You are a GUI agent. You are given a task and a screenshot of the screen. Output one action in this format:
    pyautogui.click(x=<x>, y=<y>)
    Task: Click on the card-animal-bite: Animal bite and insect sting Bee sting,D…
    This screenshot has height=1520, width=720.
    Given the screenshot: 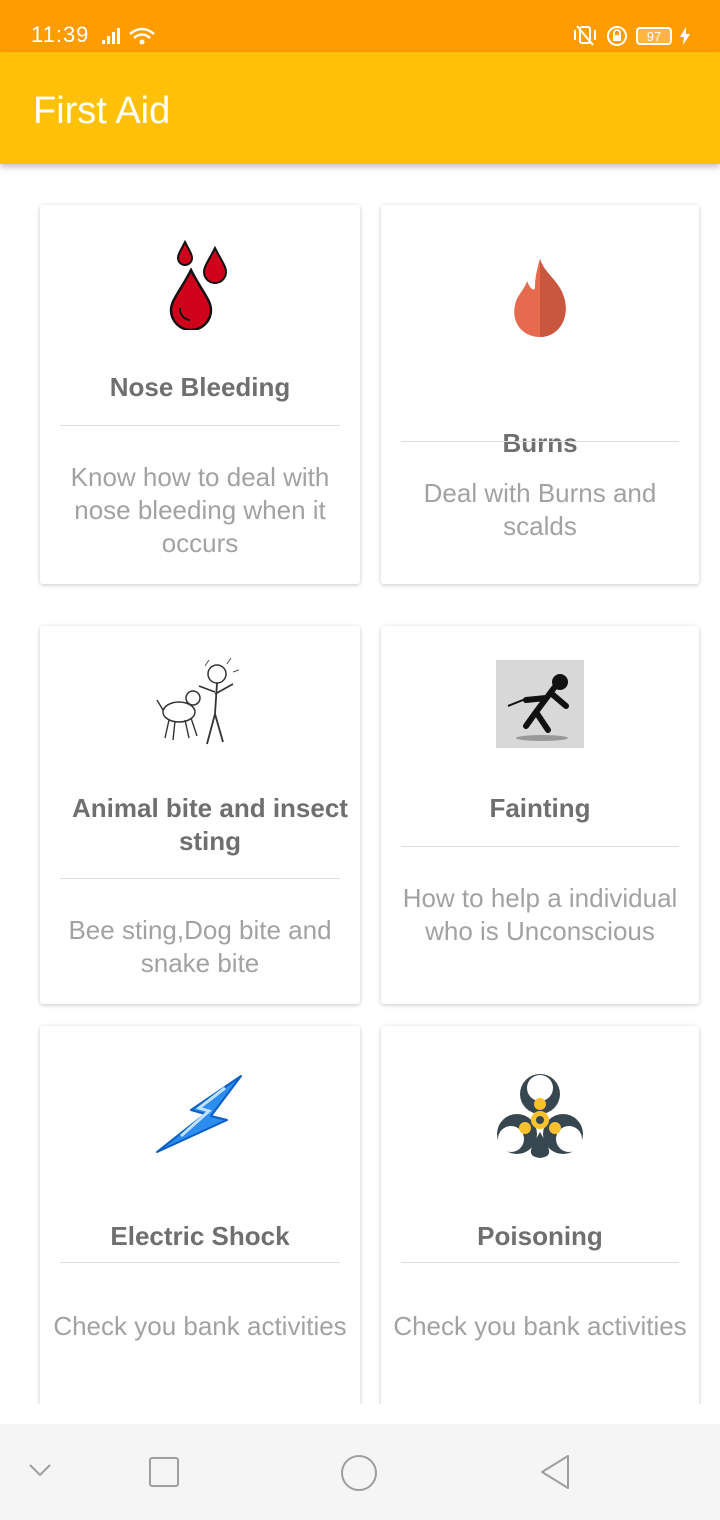 What is the action you would take?
    pyautogui.click(x=200, y=815)
    